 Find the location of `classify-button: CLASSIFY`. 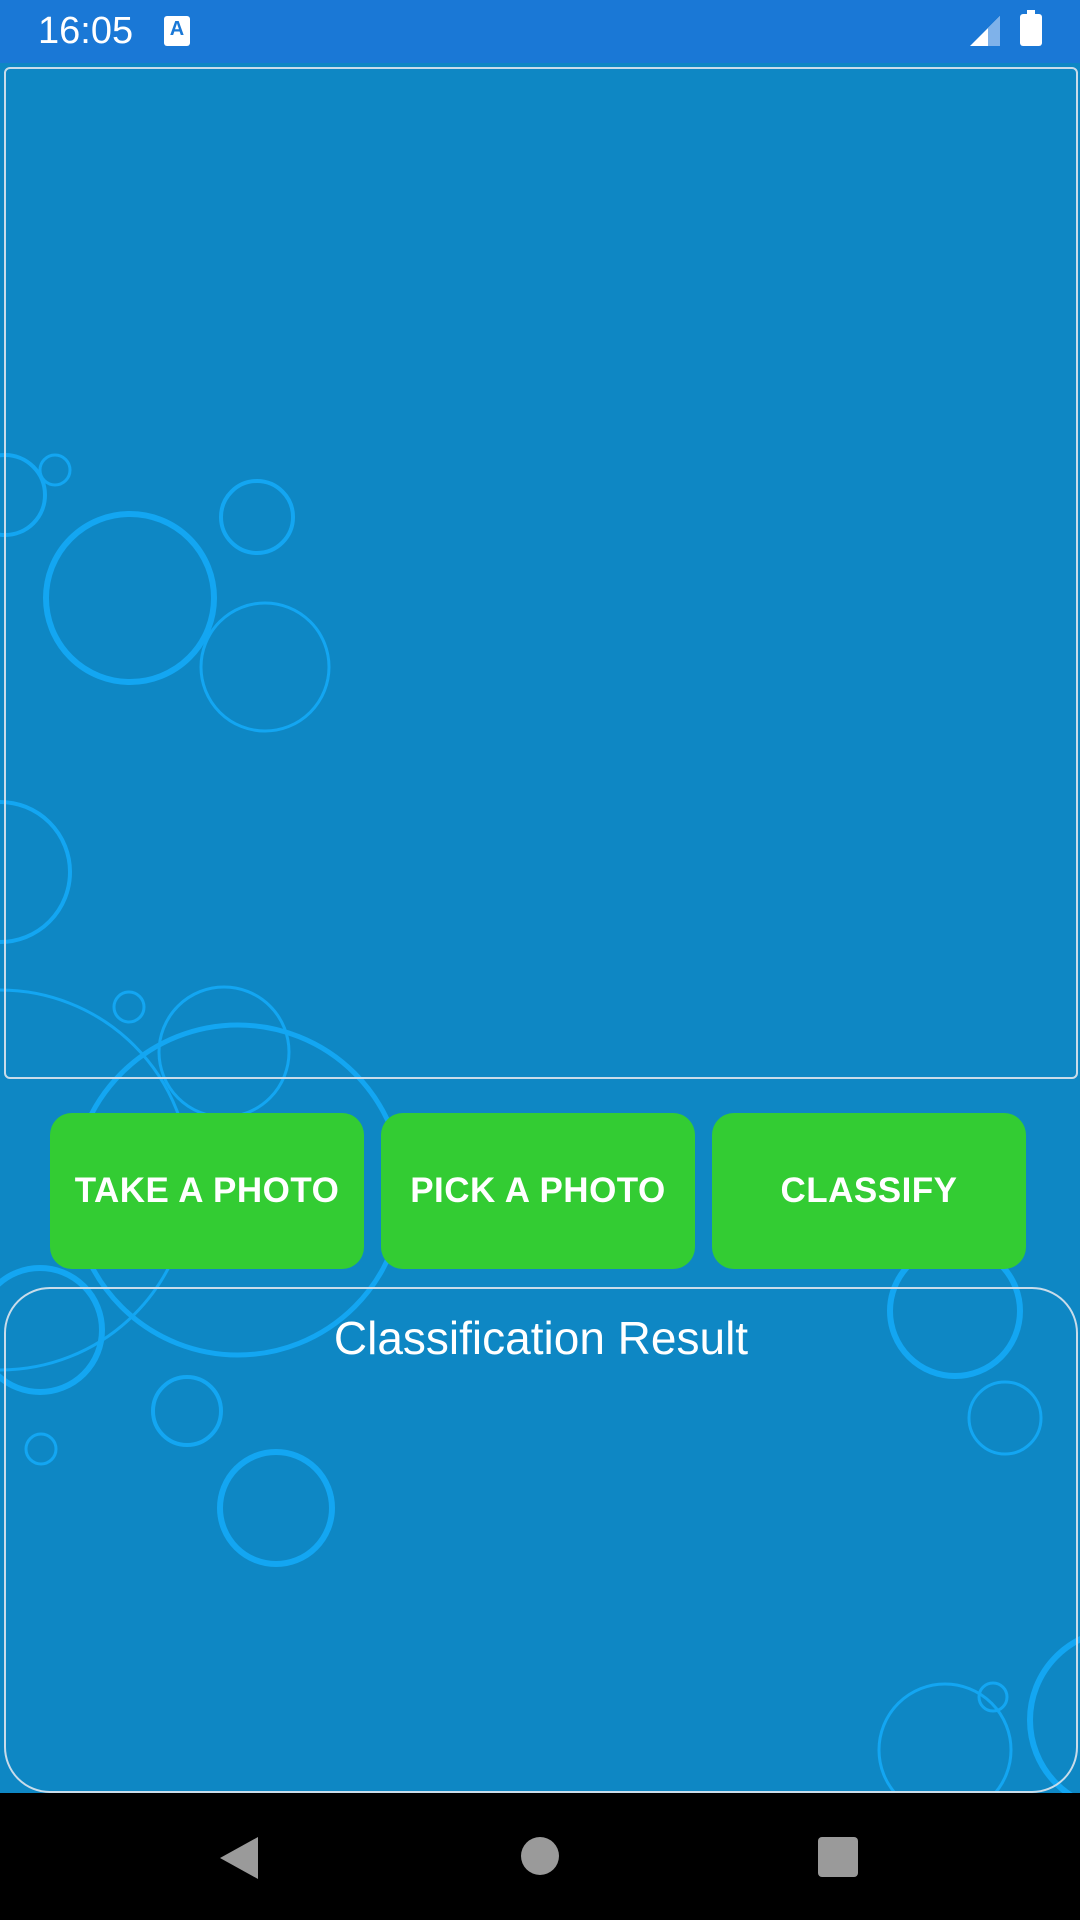

classify-button: CLASSIFY is located at coordinates (869, 1191).